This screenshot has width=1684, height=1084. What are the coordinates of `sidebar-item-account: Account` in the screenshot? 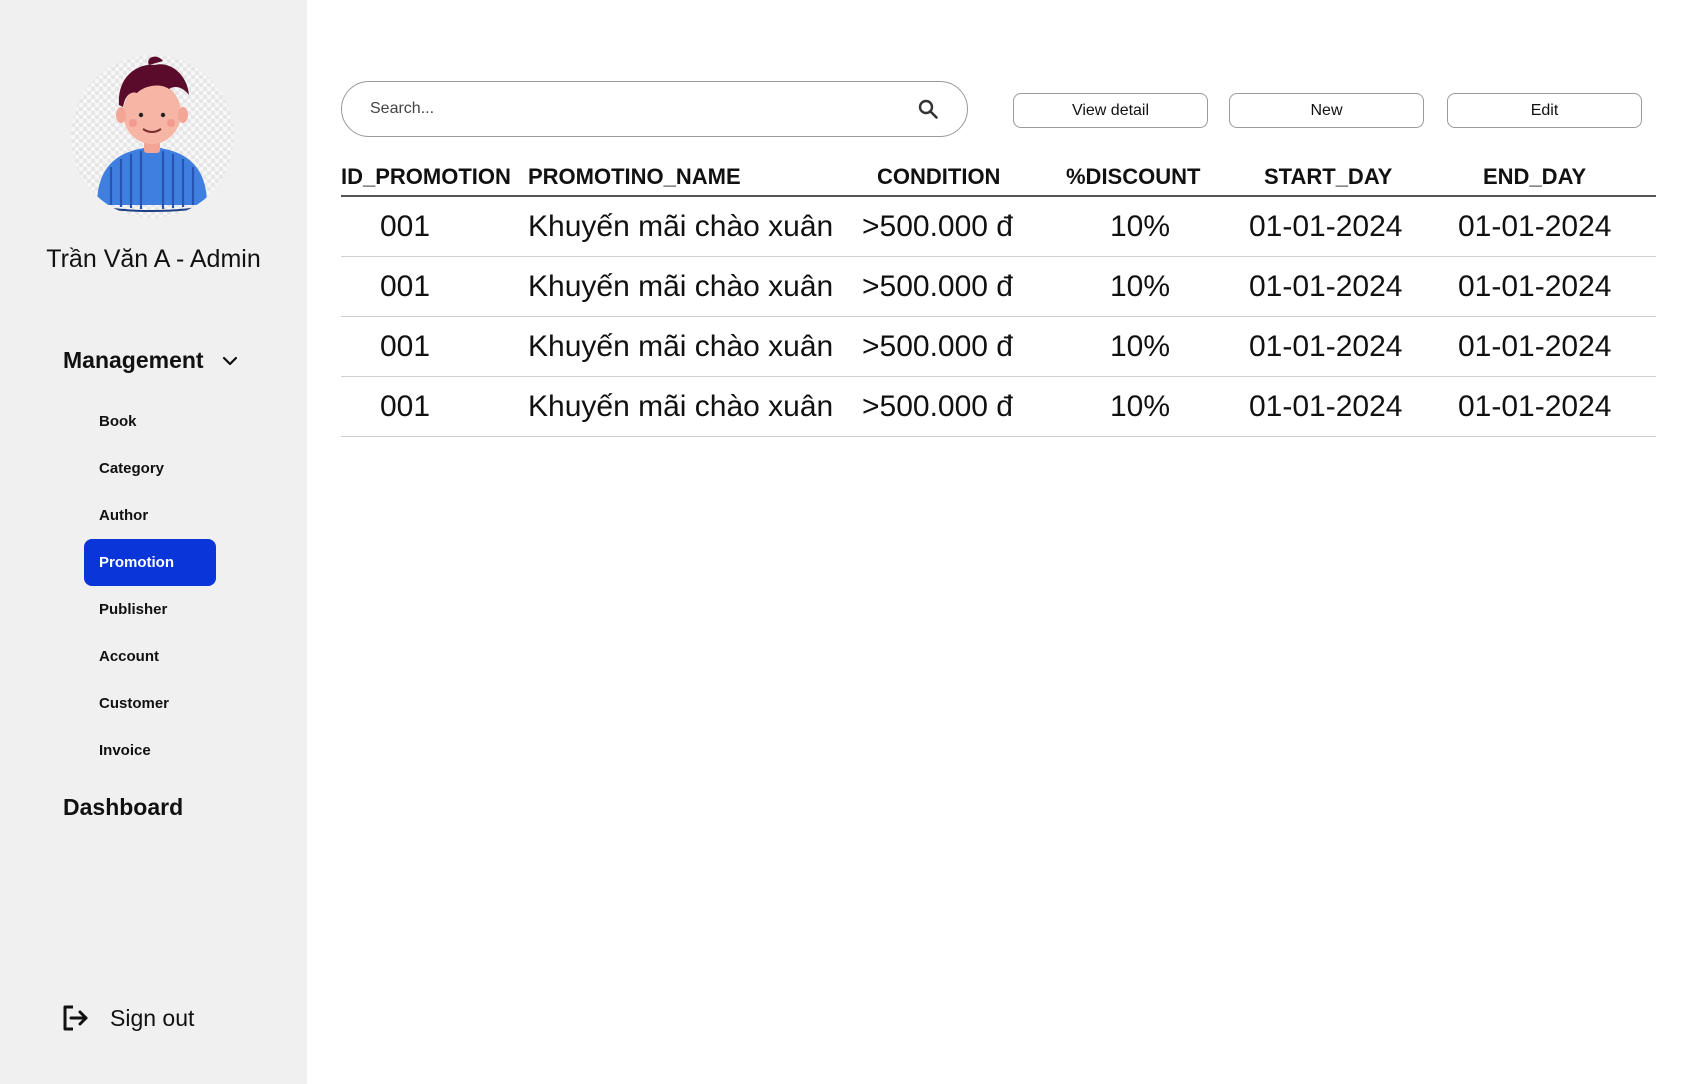 It's located at (150, 656).